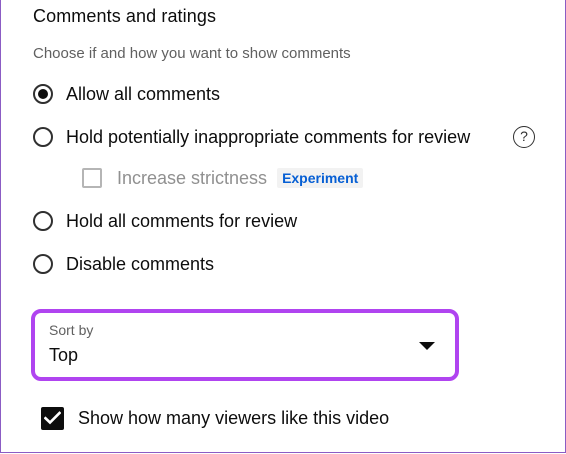 Image resolution: width=566 pixels, height=454 pixels. Describe the element at coordinates (125, 16) in the screenshot. I see `section-title: Comments and ratings` at that location.